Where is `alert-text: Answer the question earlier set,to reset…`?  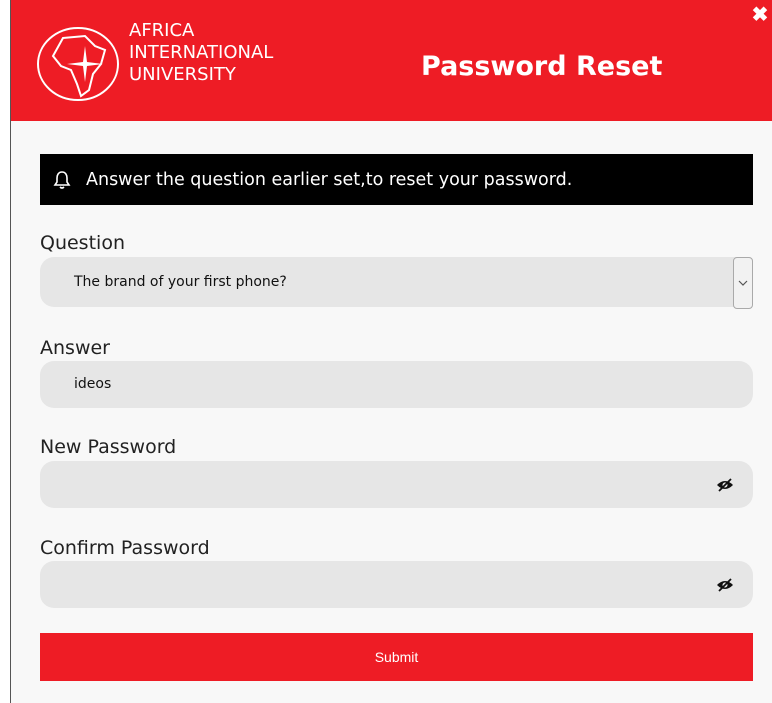 alert-text: Answer the question earlier set,to reset… is located at coordinates (329, 179).